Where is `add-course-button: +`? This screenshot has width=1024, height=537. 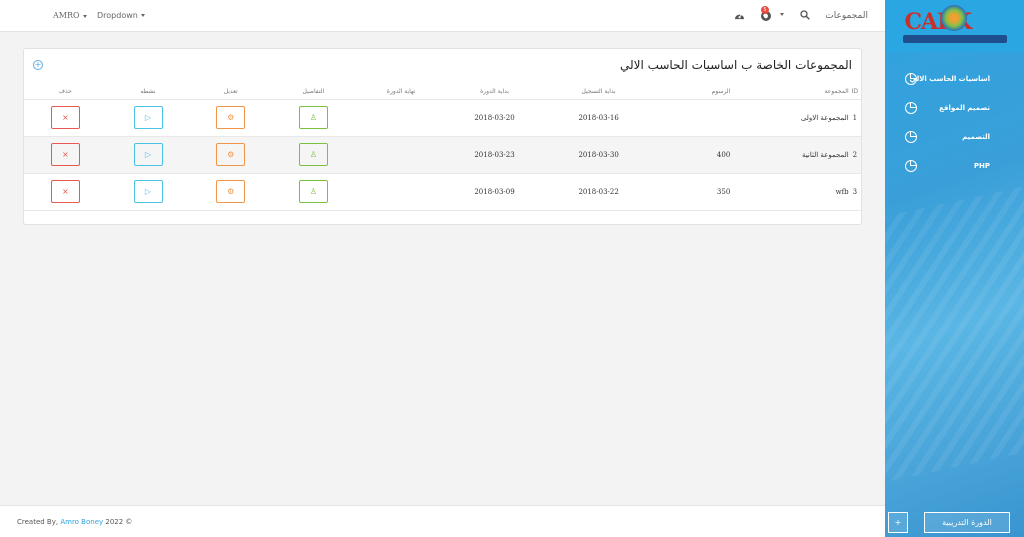
add-course-button: + is located at coordinates (898, 522).